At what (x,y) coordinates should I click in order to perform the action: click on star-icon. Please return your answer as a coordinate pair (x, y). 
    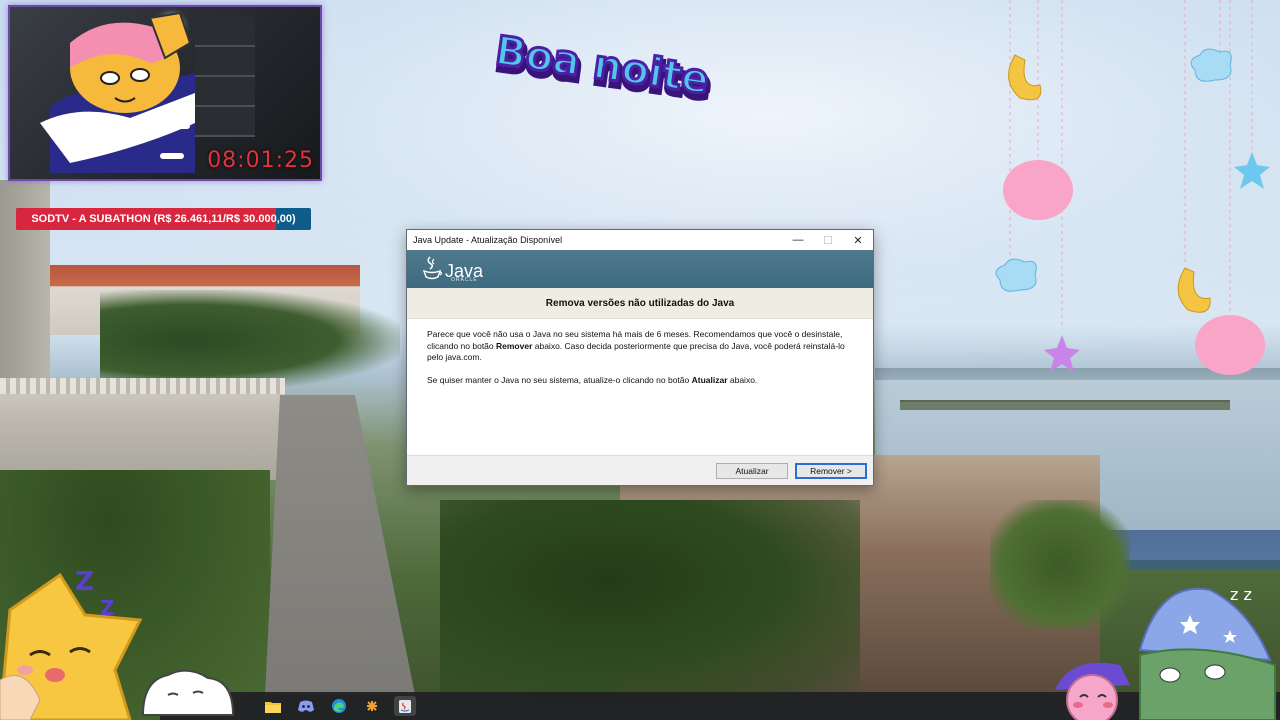
    Looking at the image, I should click on (1062, 353).